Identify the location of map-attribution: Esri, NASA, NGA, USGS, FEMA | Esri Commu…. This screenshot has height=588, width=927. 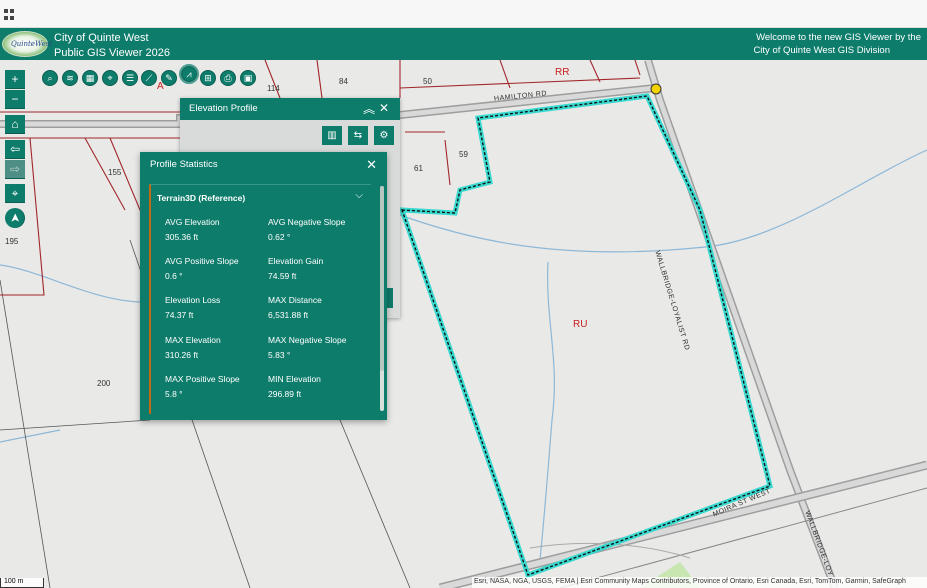
(699, 582).